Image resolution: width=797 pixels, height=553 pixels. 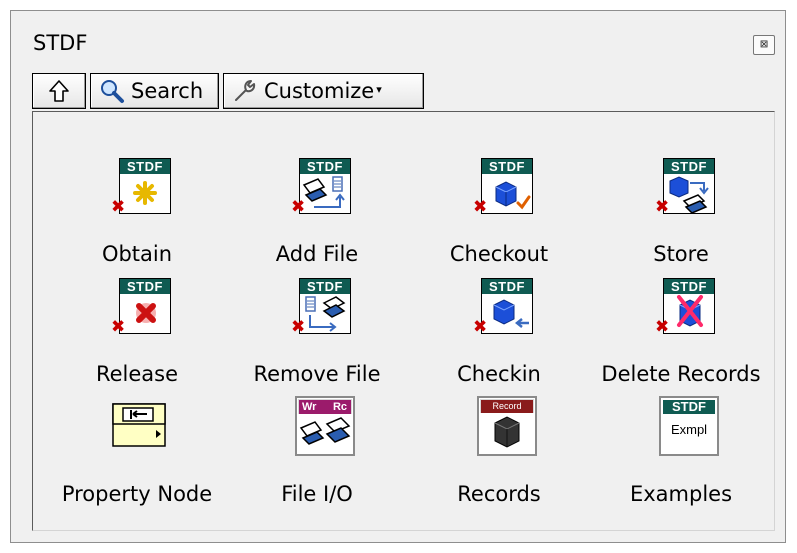 I want to click on palette-item-delete-records: STDF ✖ Delete Records, so click(x=681, y=337).